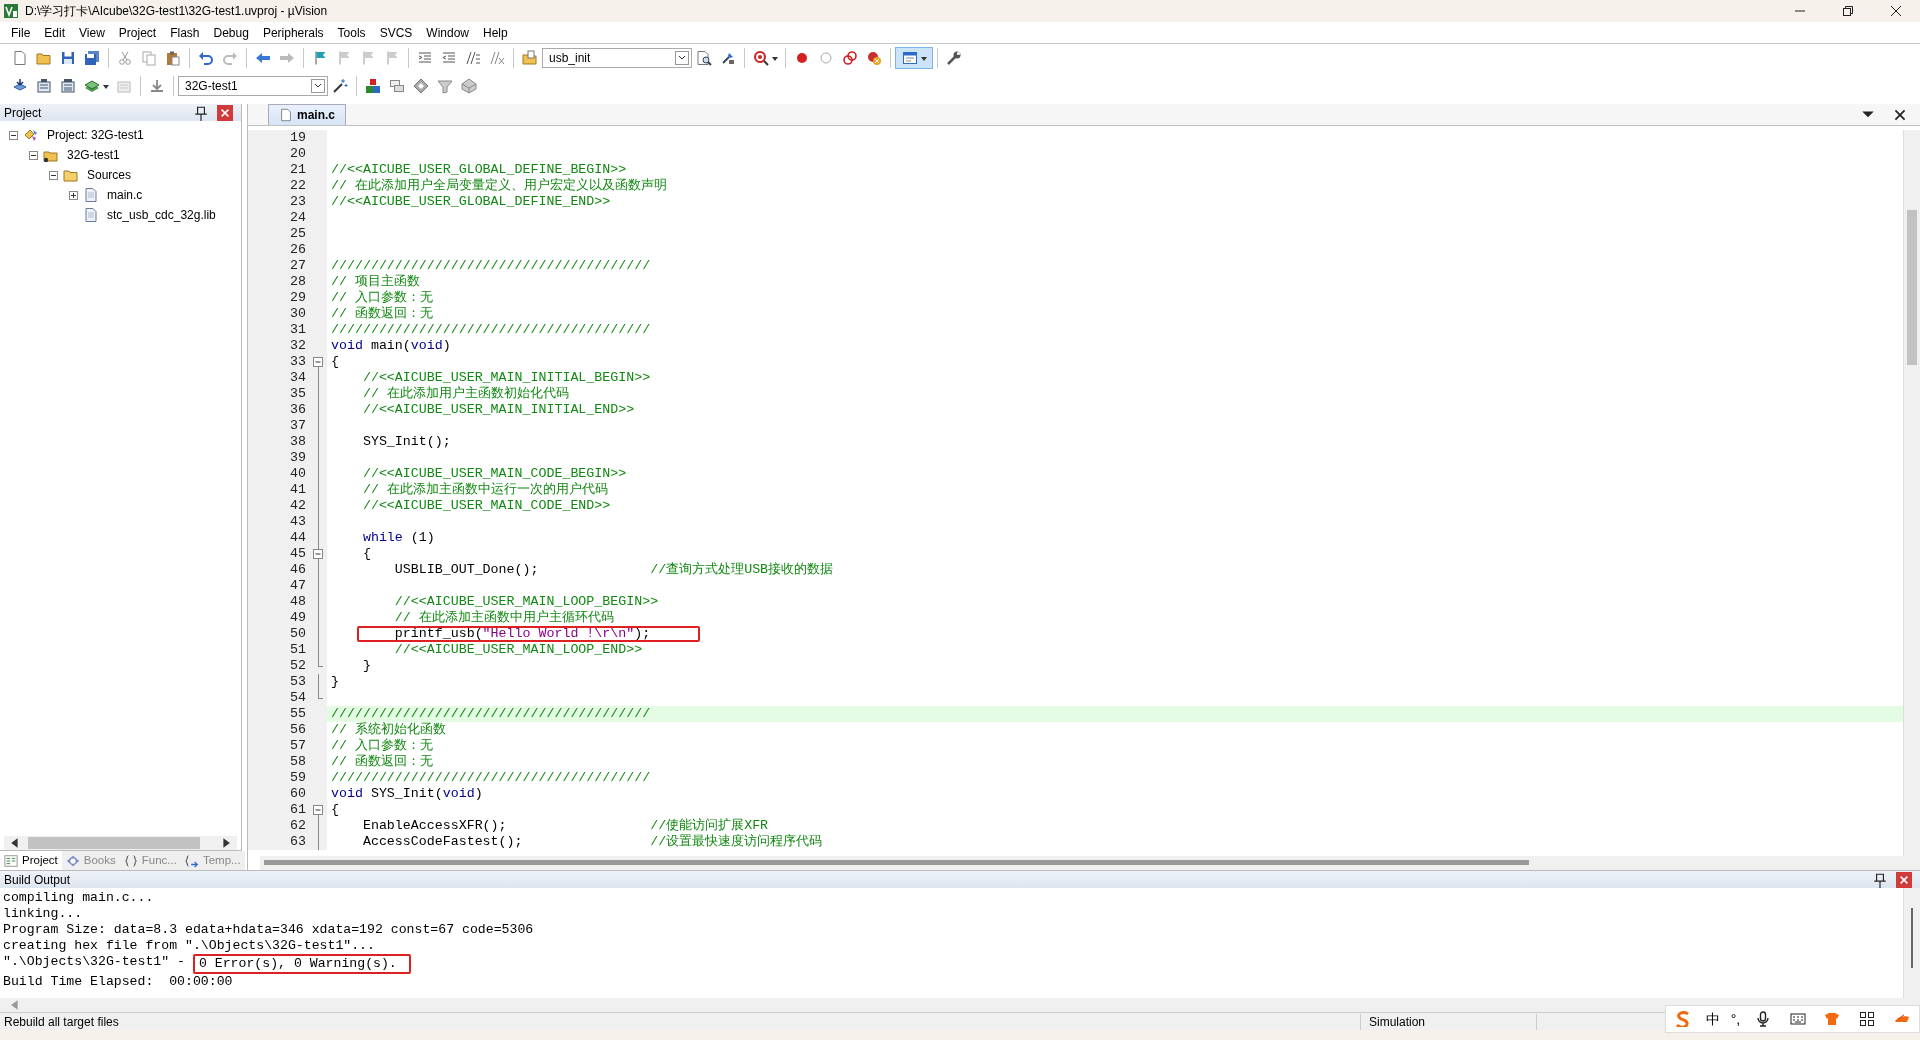 The width and height of the screenshot is (1920, 1040). Describe the element at coordinates (176, 11) in the screenshot. I see `window-title: D:\学习打卡\AIcube\32G-test1\32G-test1.uvproj - µVision` at that location.